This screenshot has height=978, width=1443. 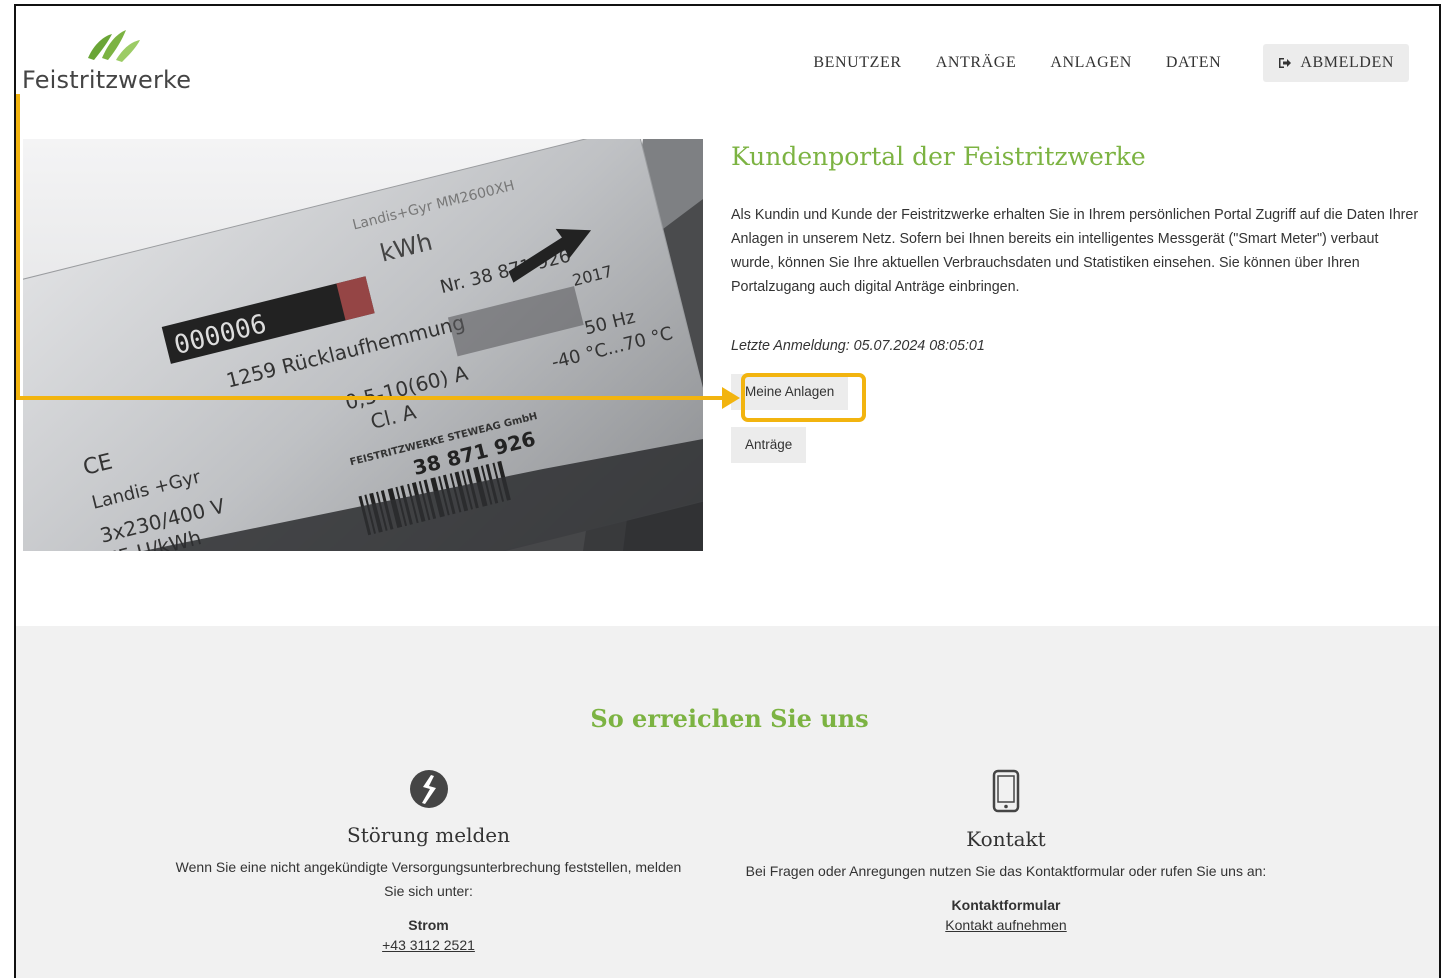 What do you see at coordinates (112, 63) in the screenshot?
I see `brand-logo: Feistritzwerke` at bounding box center [112, 63].